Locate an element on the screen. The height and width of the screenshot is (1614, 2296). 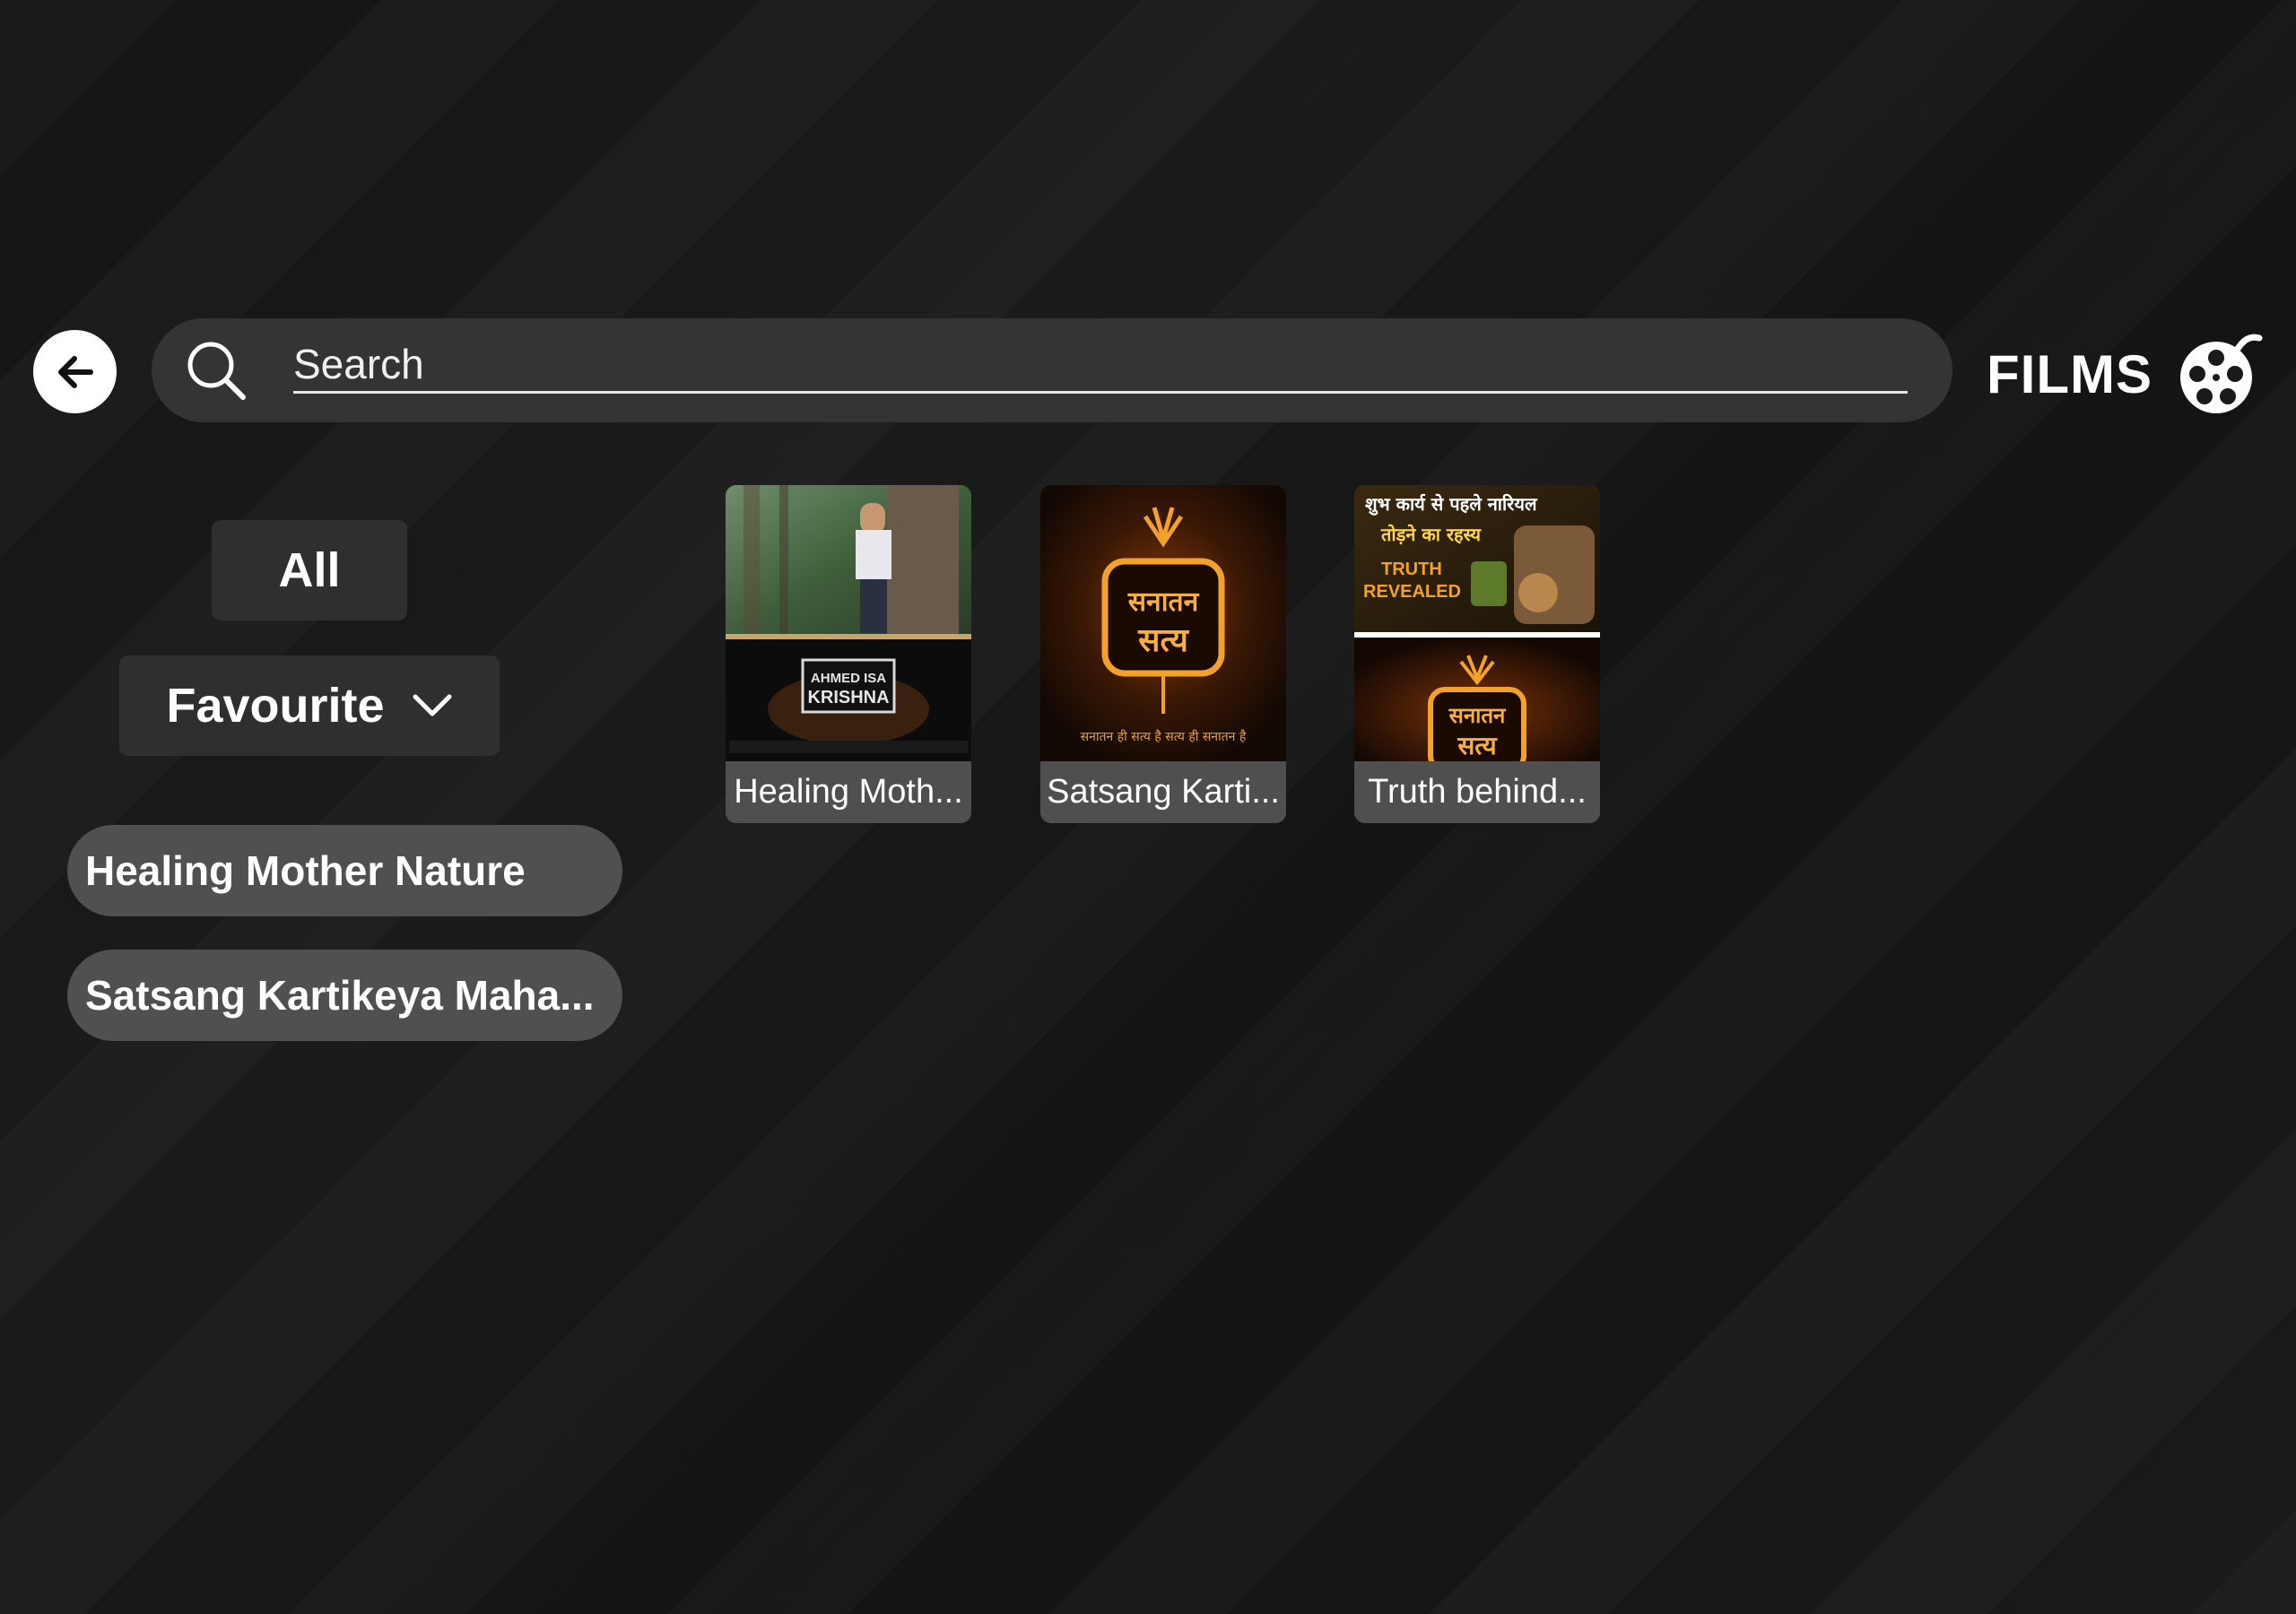
back-arrow-icon is located at coordinates (75, 371).